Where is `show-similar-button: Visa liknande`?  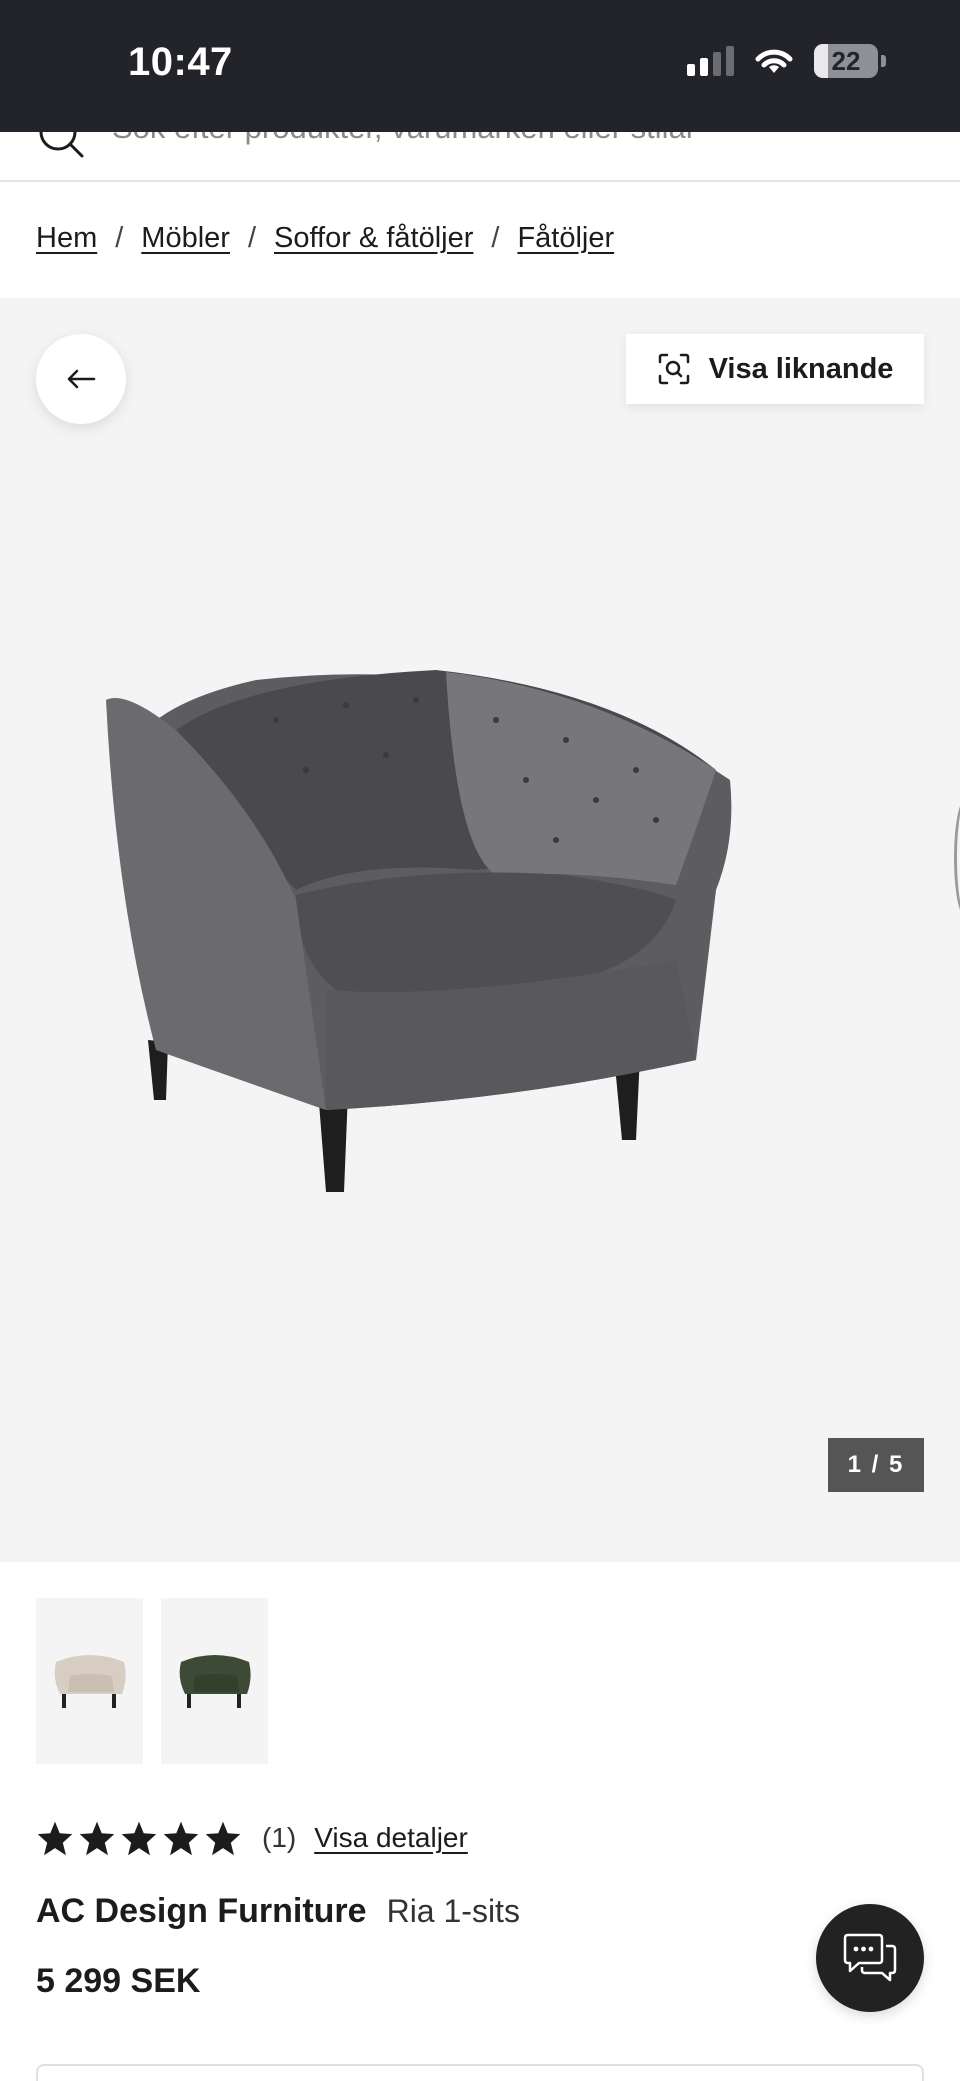 show-similar-button: Visa liknande is located at coordinates (775, 369).